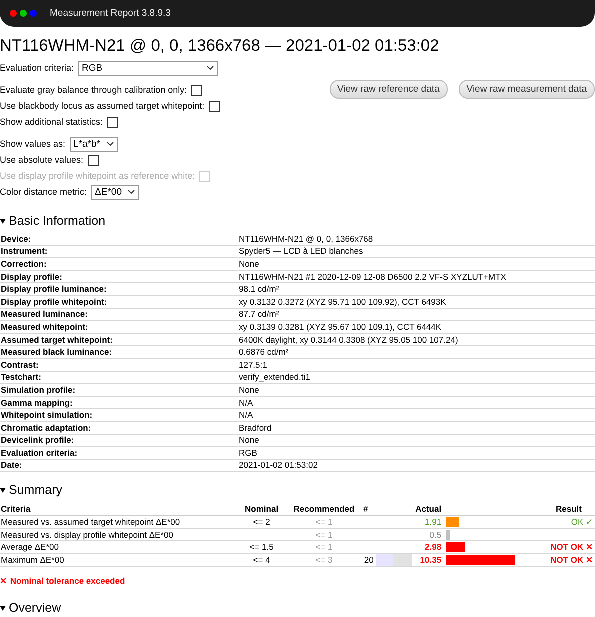 This screenshot has width=595, height=617. What do you see at coordinates (324, 560) in the screenshot?
I see `recommended-cell: <= 3` at bounding box center [324, 560].